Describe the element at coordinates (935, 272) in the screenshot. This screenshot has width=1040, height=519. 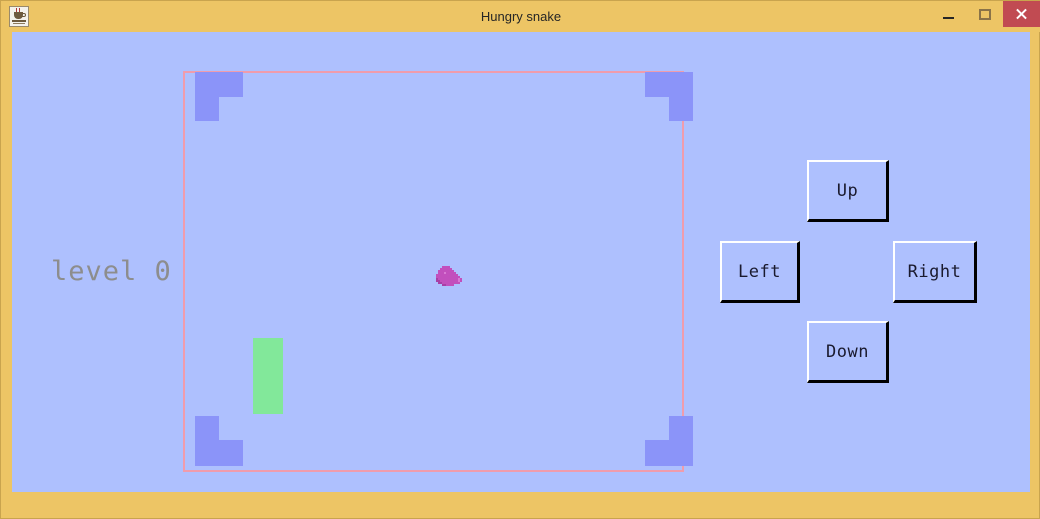
I see `right-button: Right` at that location.